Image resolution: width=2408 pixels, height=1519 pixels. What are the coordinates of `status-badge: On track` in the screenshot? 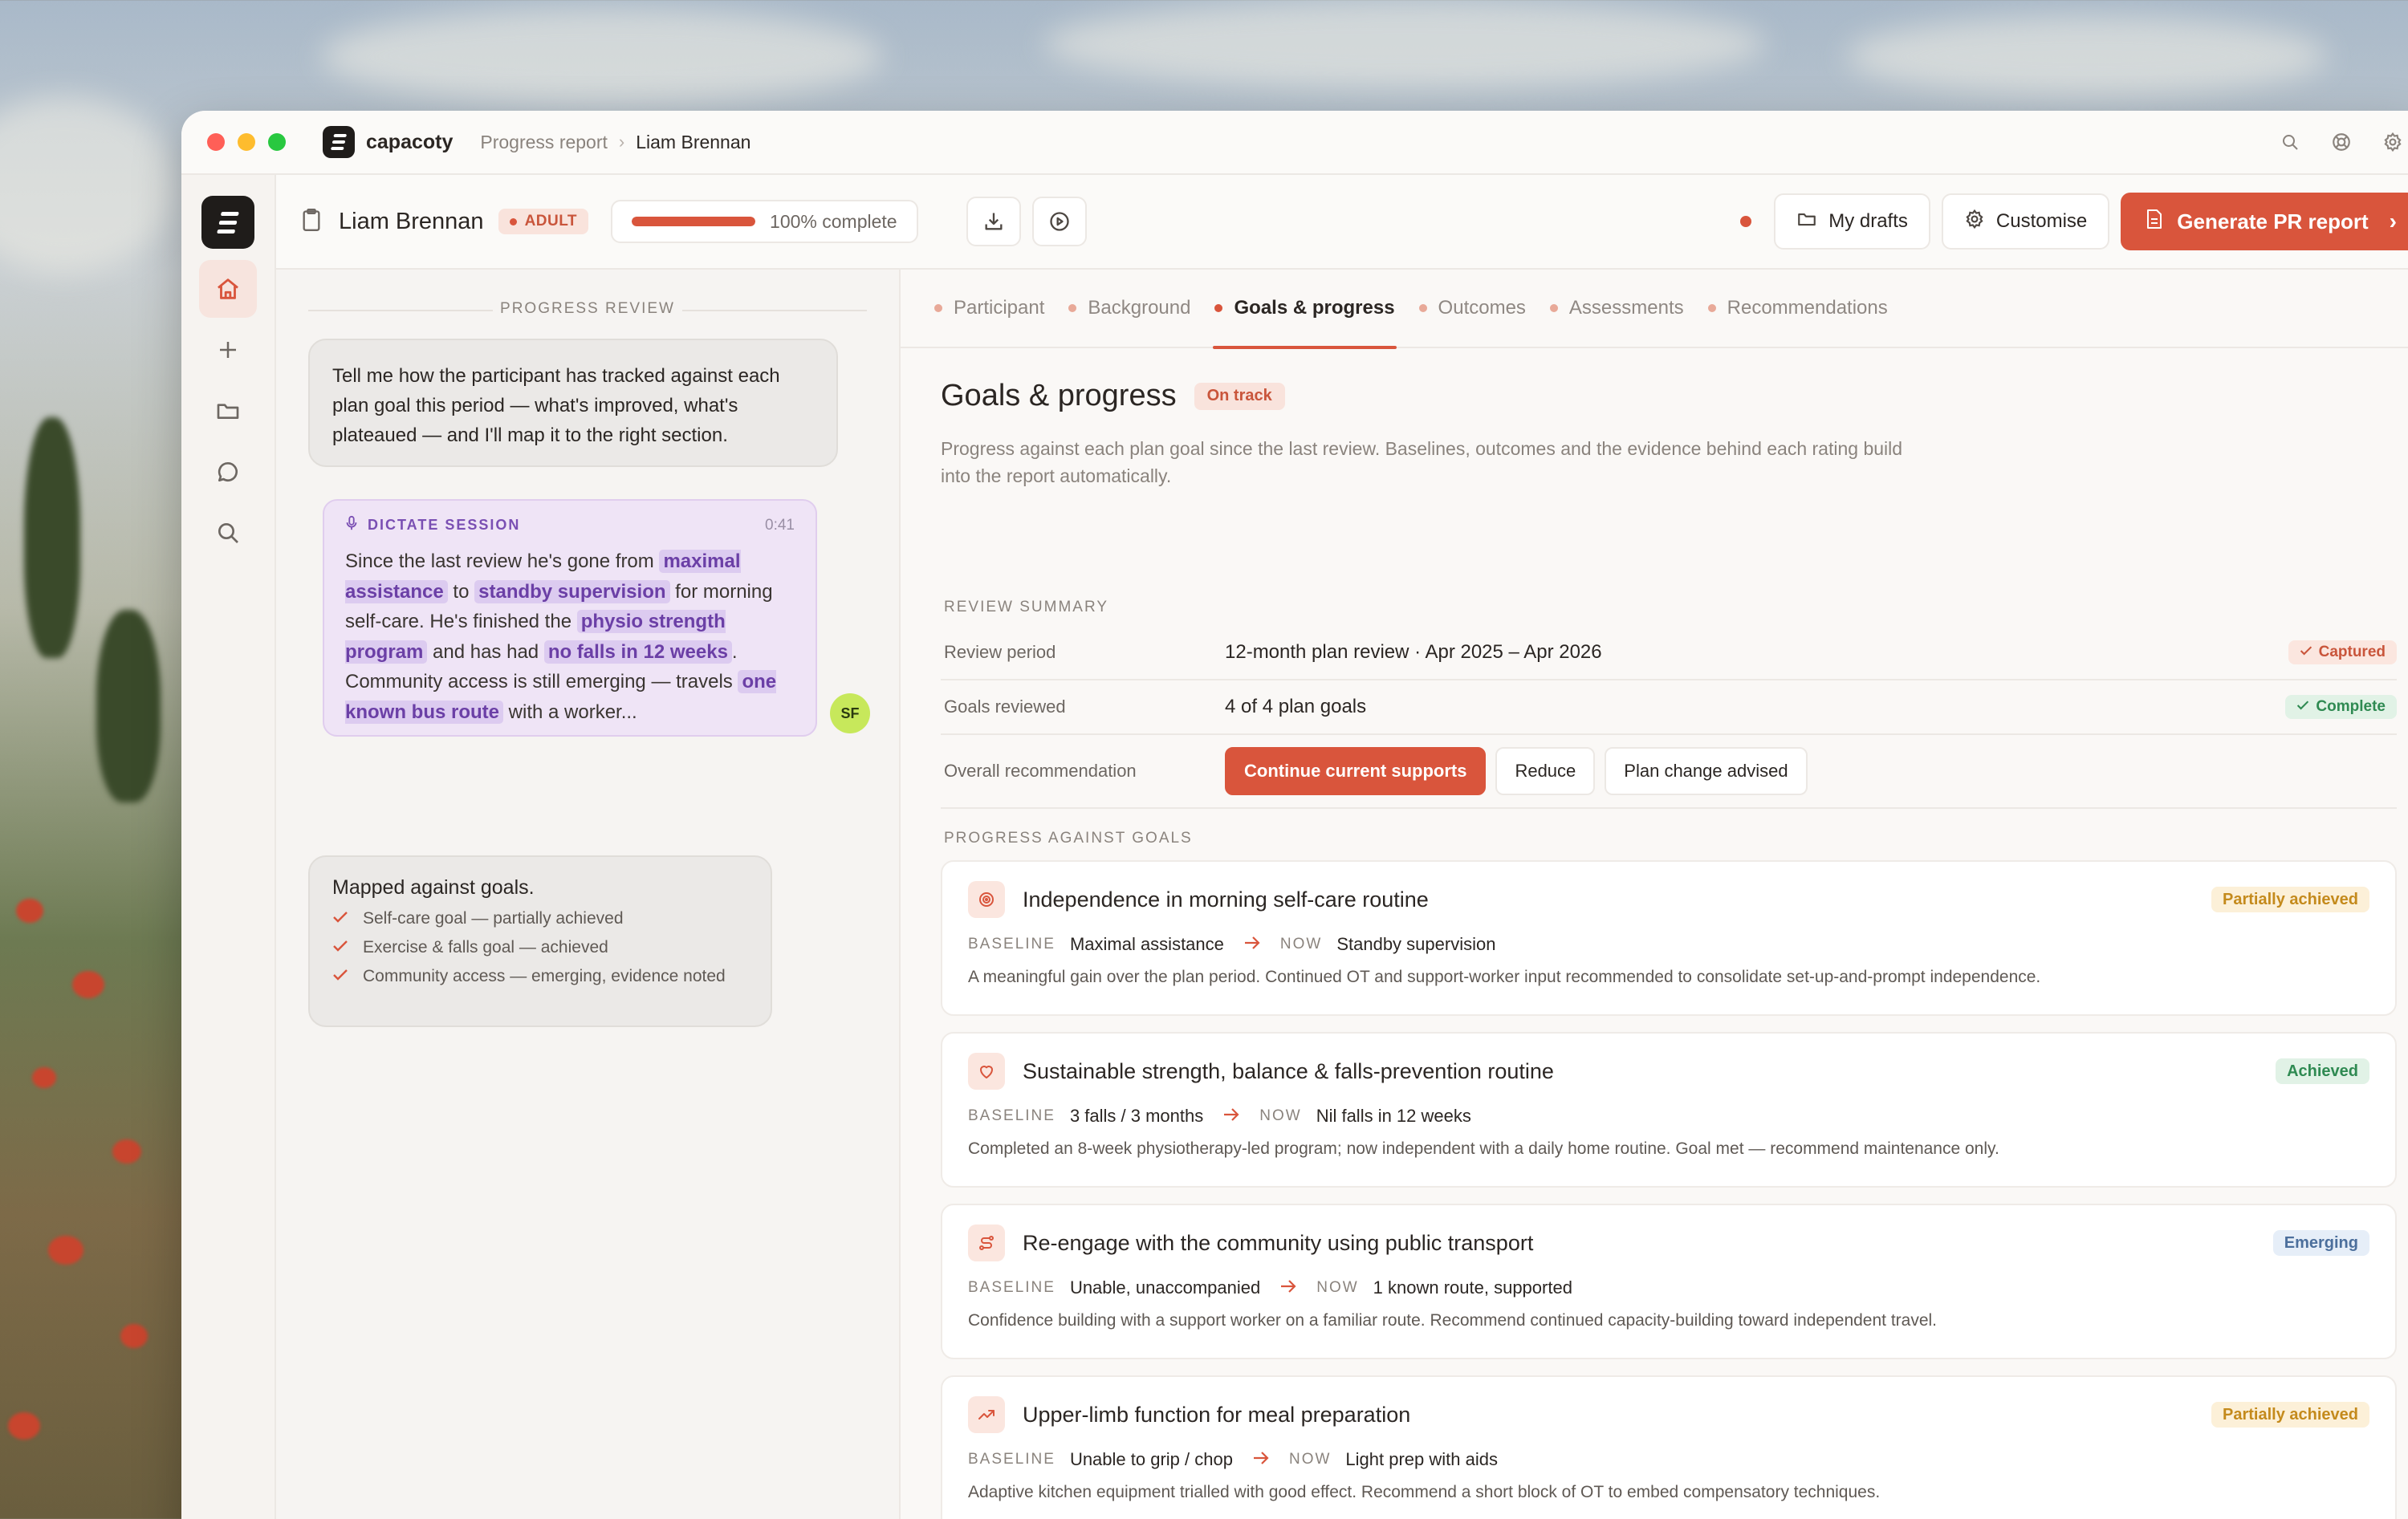 It's located at (1239, 396).